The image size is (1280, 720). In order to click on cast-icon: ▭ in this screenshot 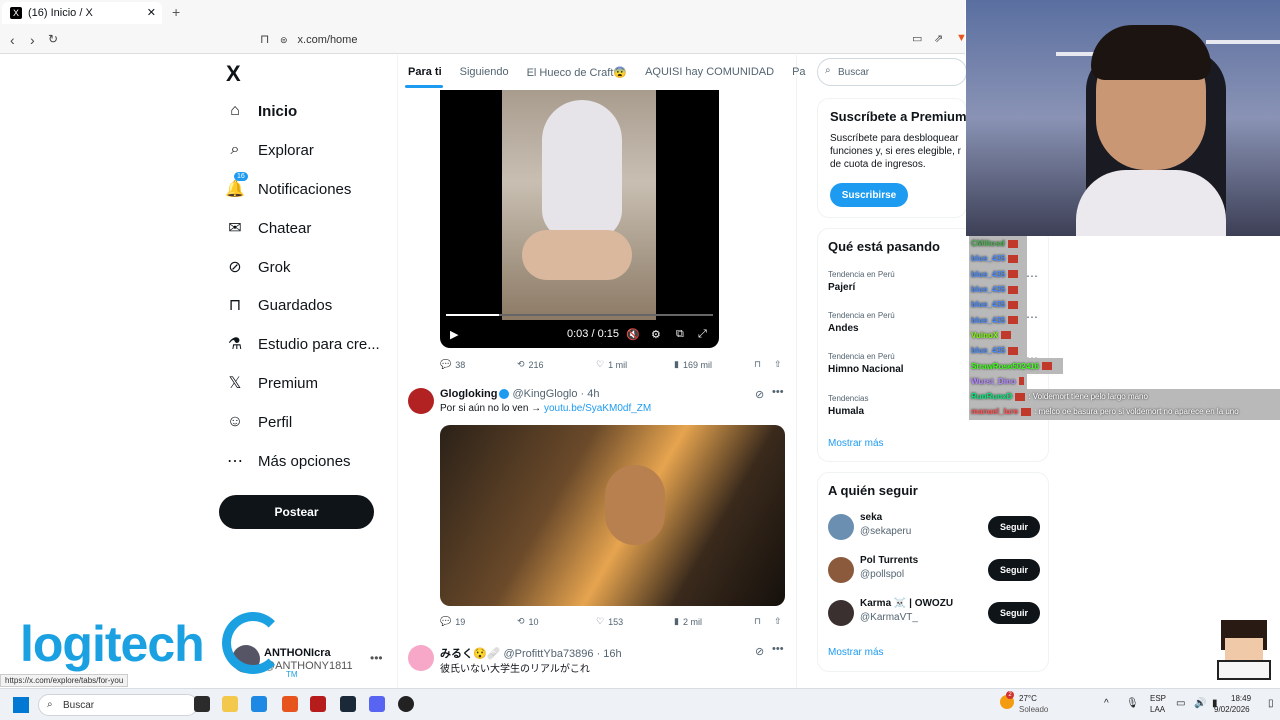, I will do `click(917, 38)`.